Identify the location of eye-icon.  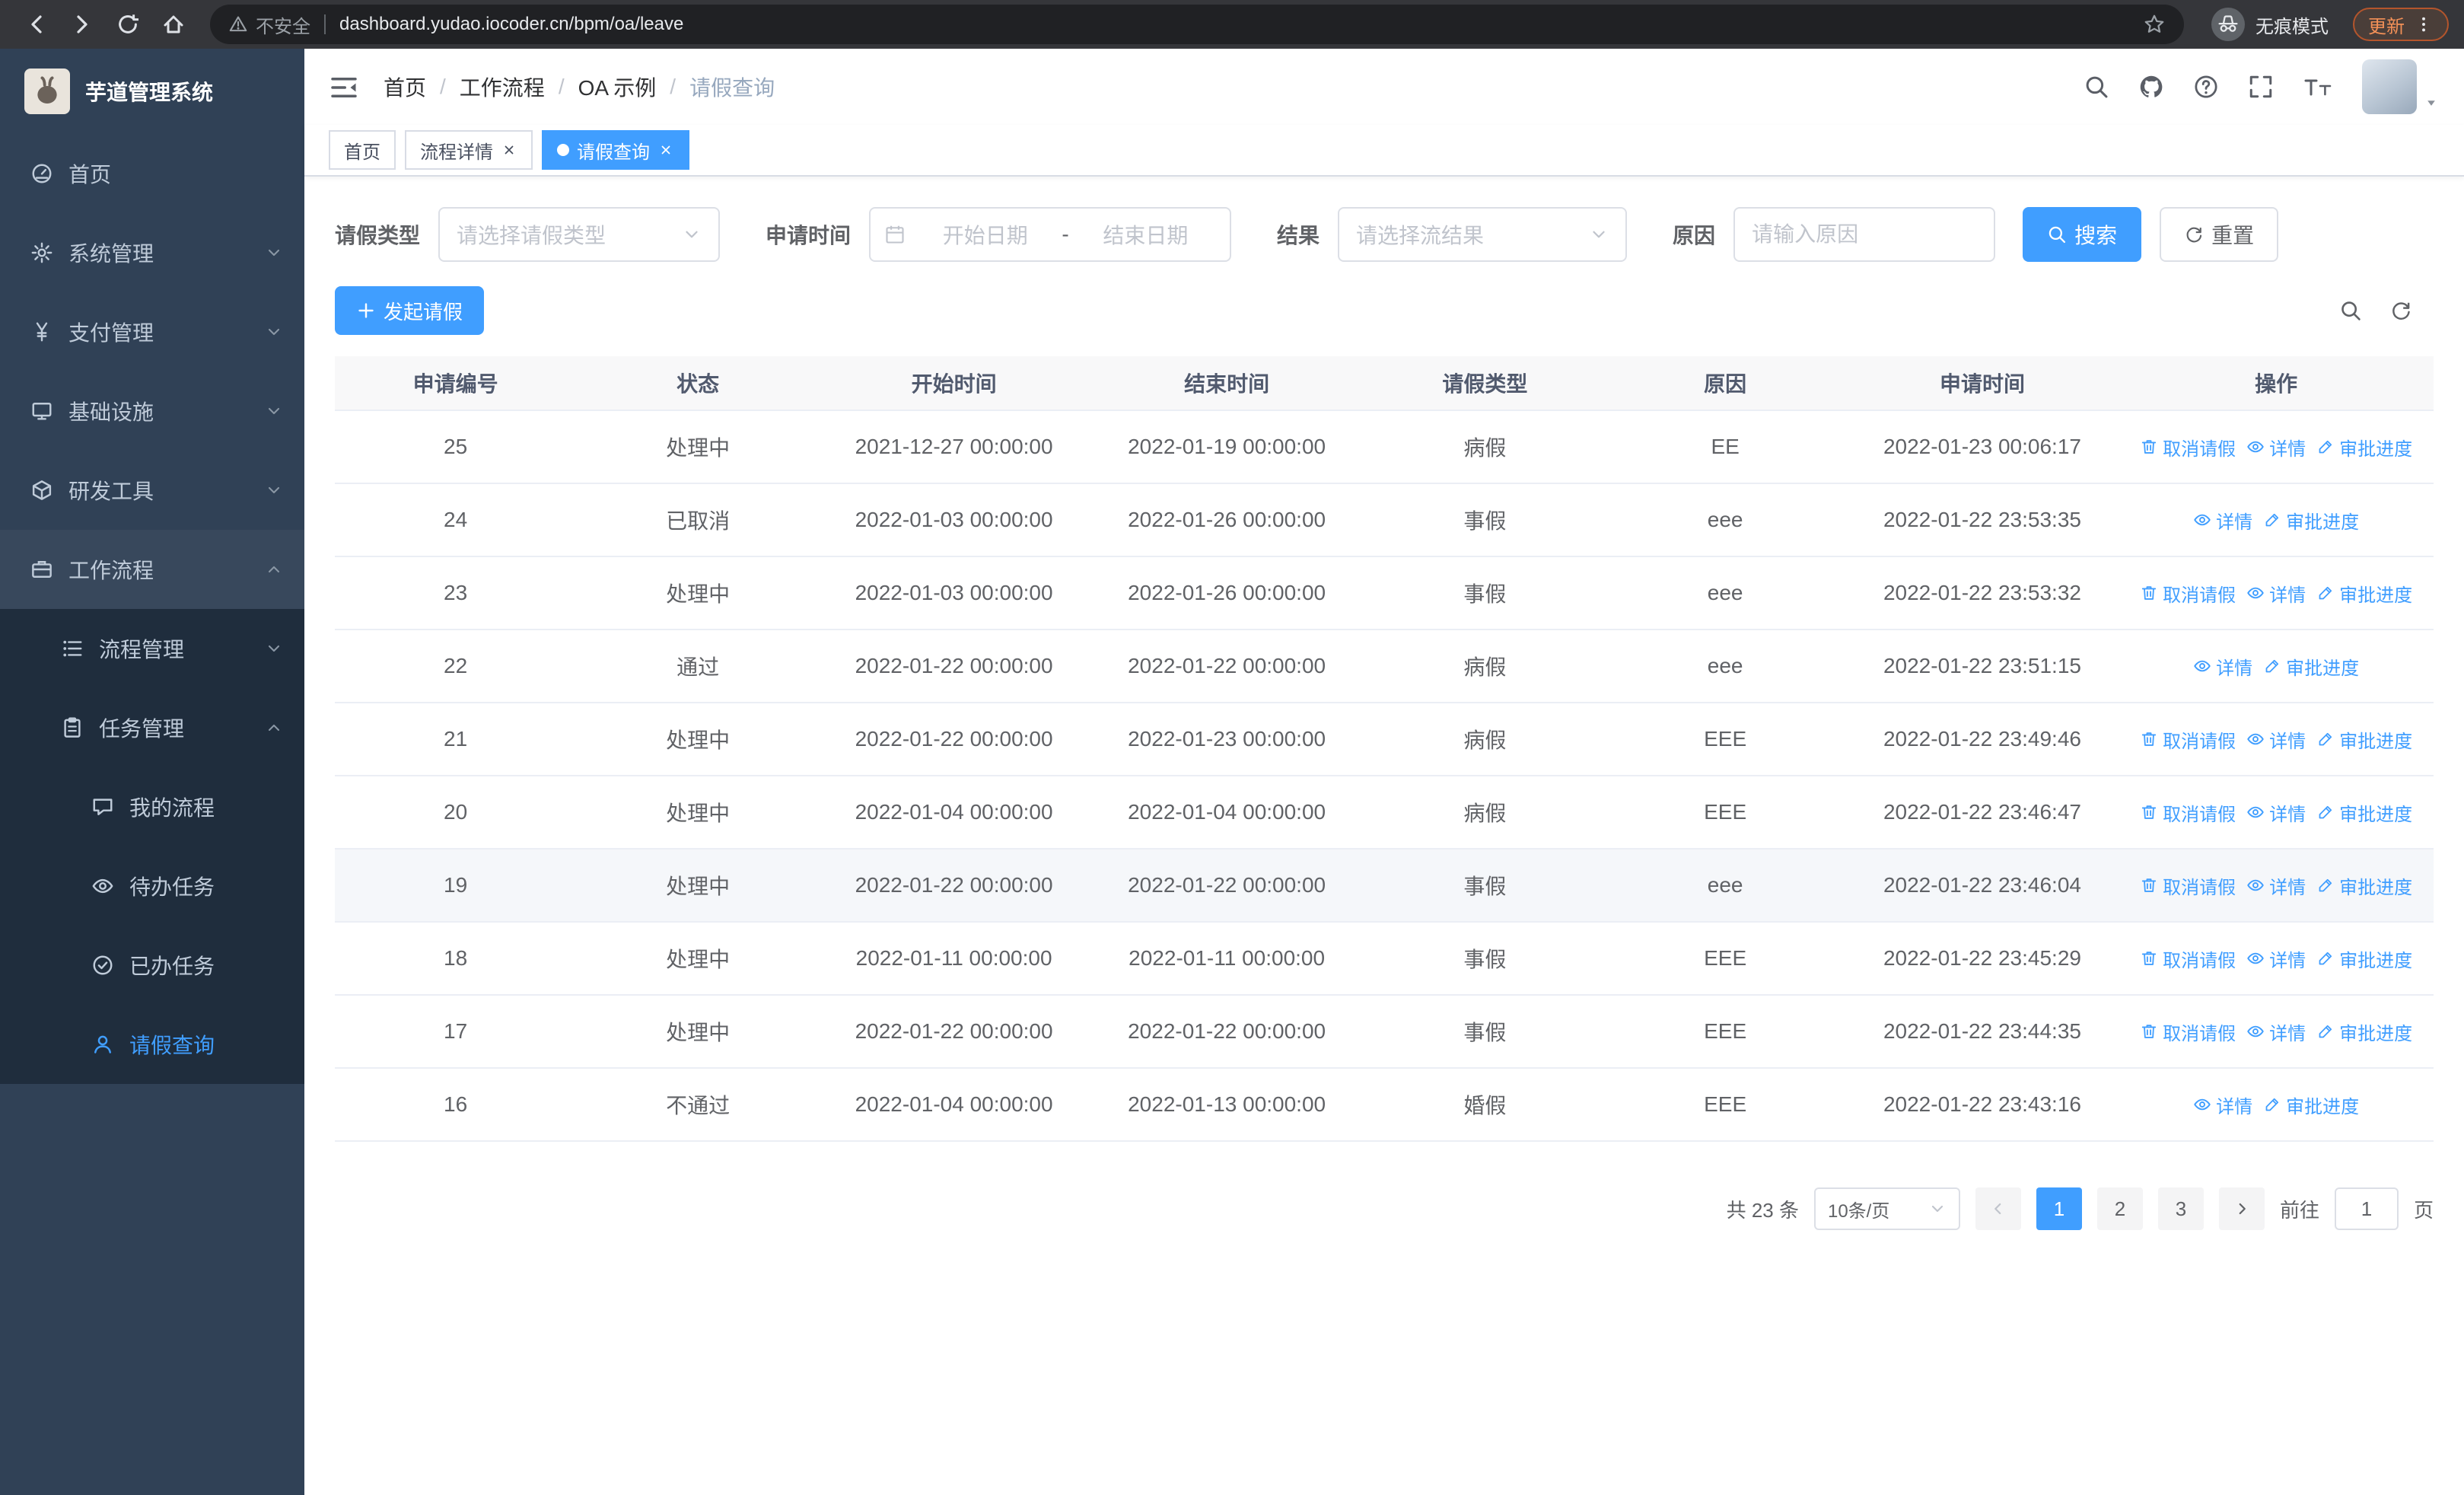
(2255, 739).